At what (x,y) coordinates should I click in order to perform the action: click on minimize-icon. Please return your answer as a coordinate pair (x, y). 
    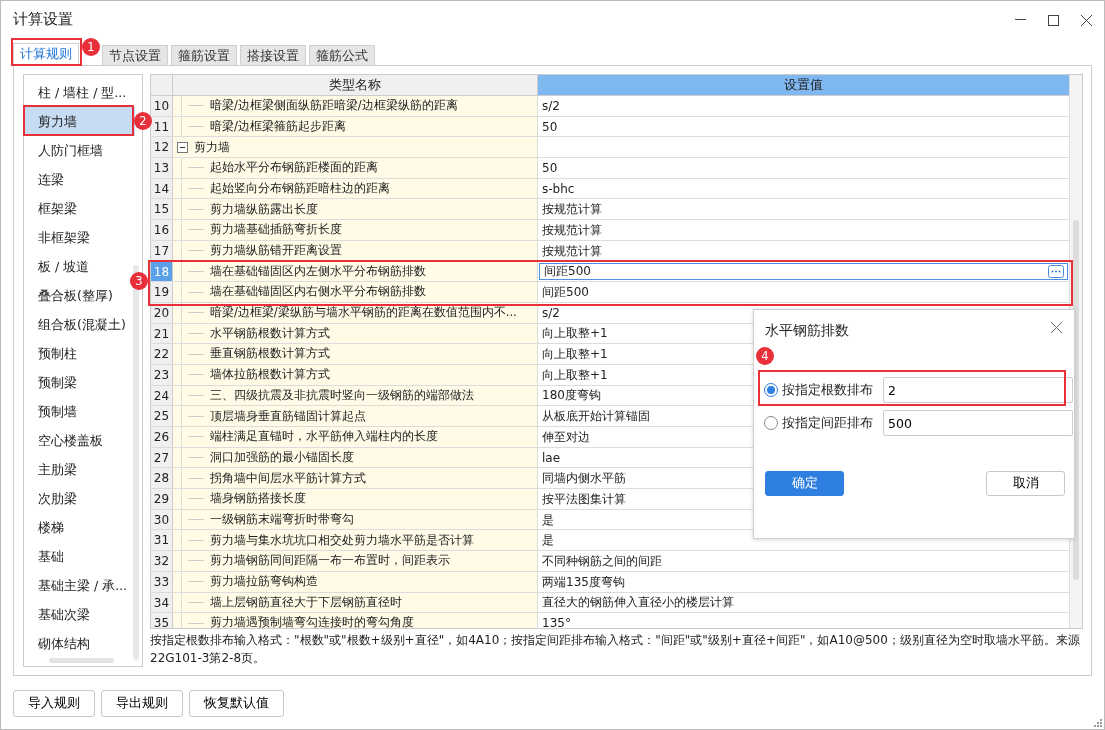
    Looking at the image, I should click on (1020, 20).